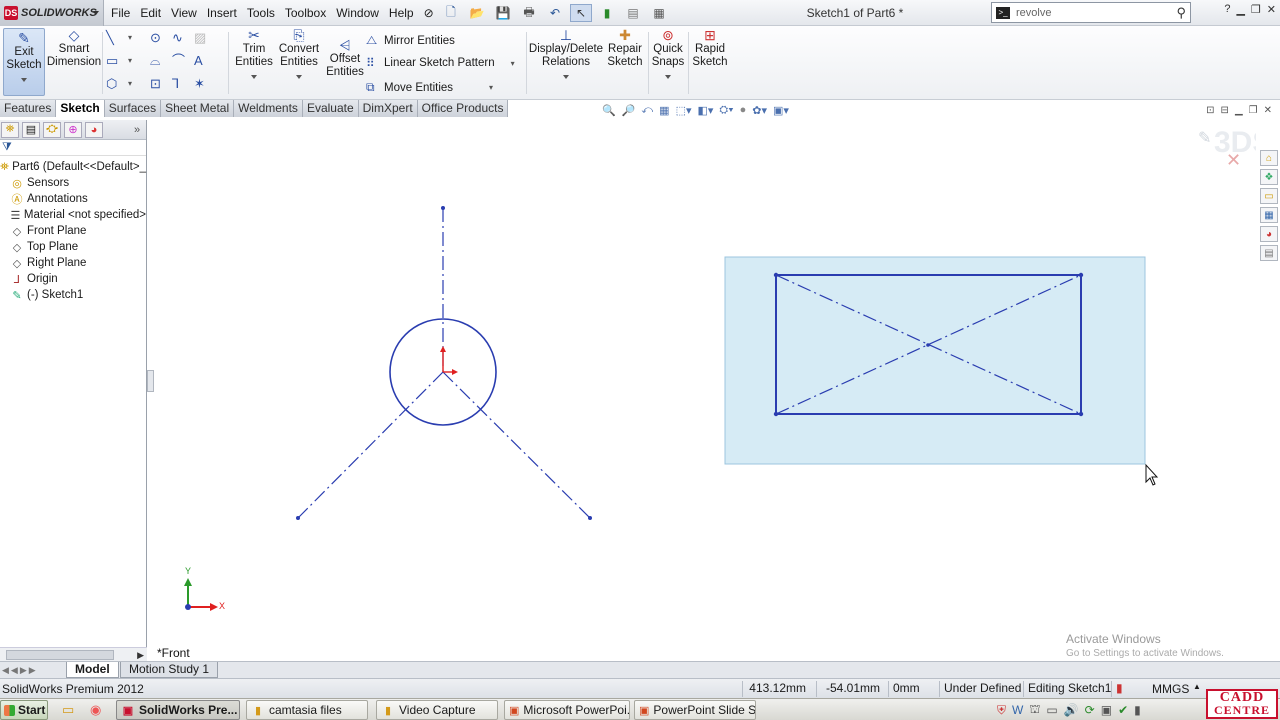 Image resolution: width=1280 pixels, height=720 pixels. What do you see at coordinates (73, 129) in the screenshot?
I see `dimxpert-tab-icon: ⊕` at bounding box center [73, 129].